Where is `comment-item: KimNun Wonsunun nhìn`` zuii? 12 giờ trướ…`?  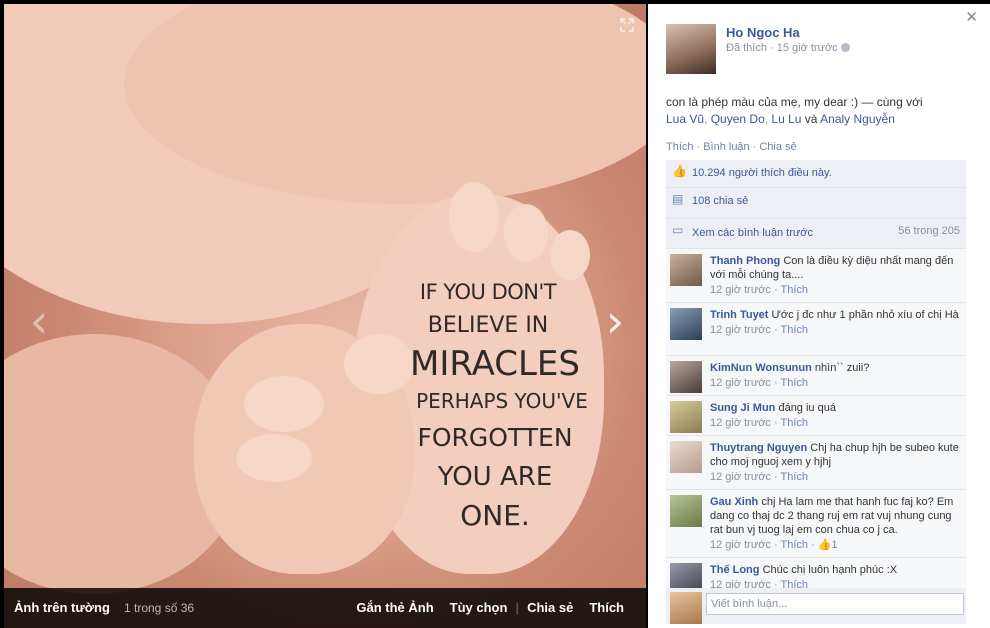
comment-item: KimNun Wonsunun nhìn`` zuii? 12 giờ trướ… is located at coordinates (816, 376).